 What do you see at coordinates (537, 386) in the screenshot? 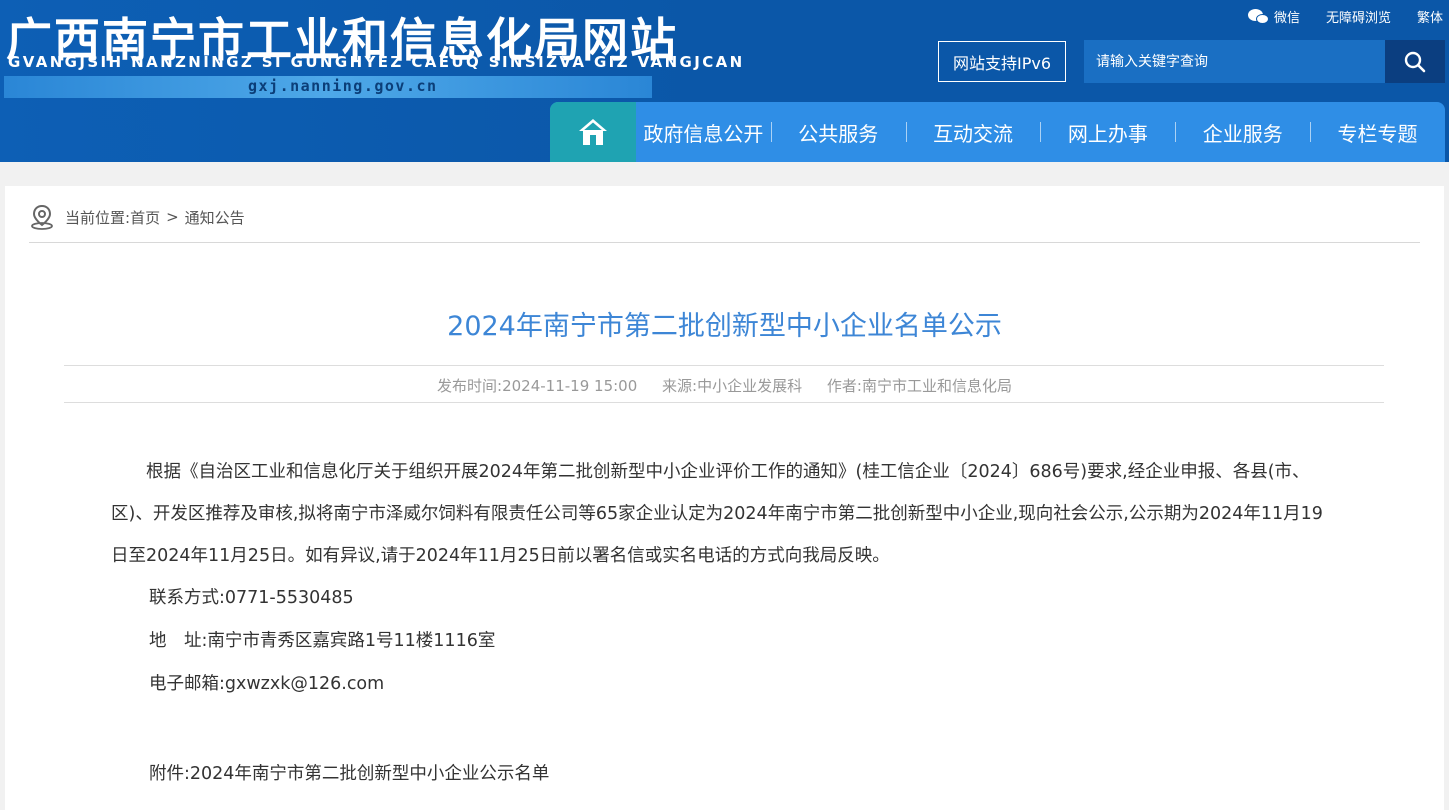
I see `publish-time: 发布时间:2024-11-19 15:00` at bounding box center [537, 386].